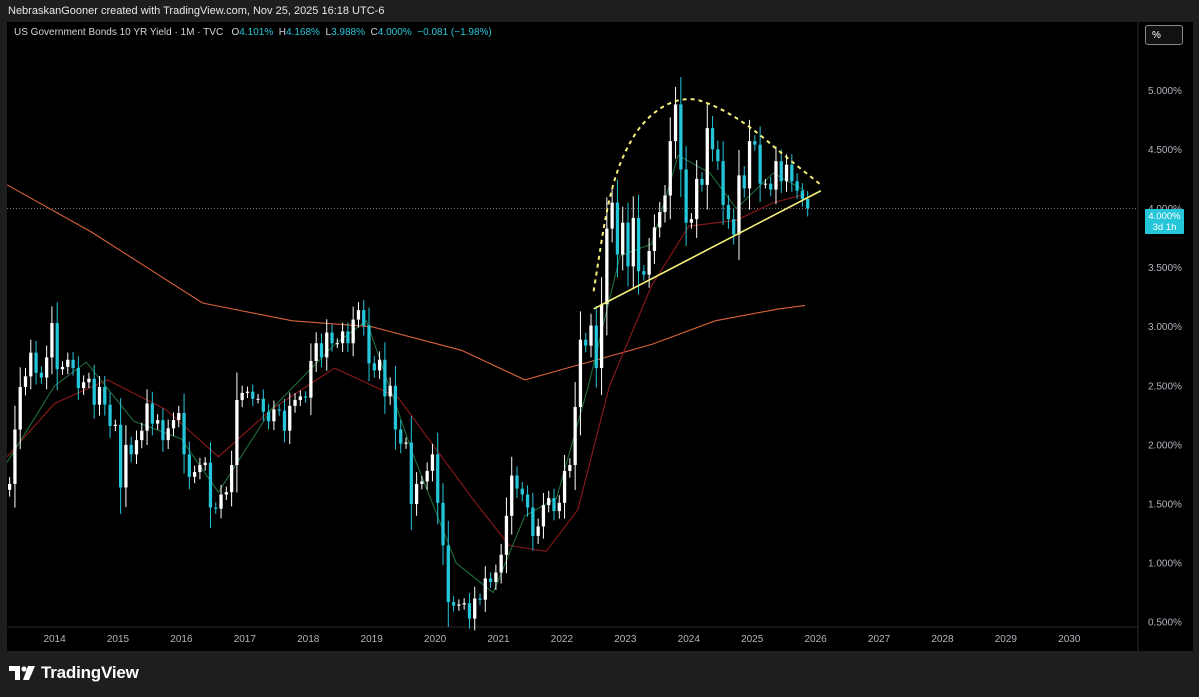  What do you see at coordinates (74, 673) in the screenshot?
I see `tradingview-logo: TradingView` at bounding box center [74, 673].